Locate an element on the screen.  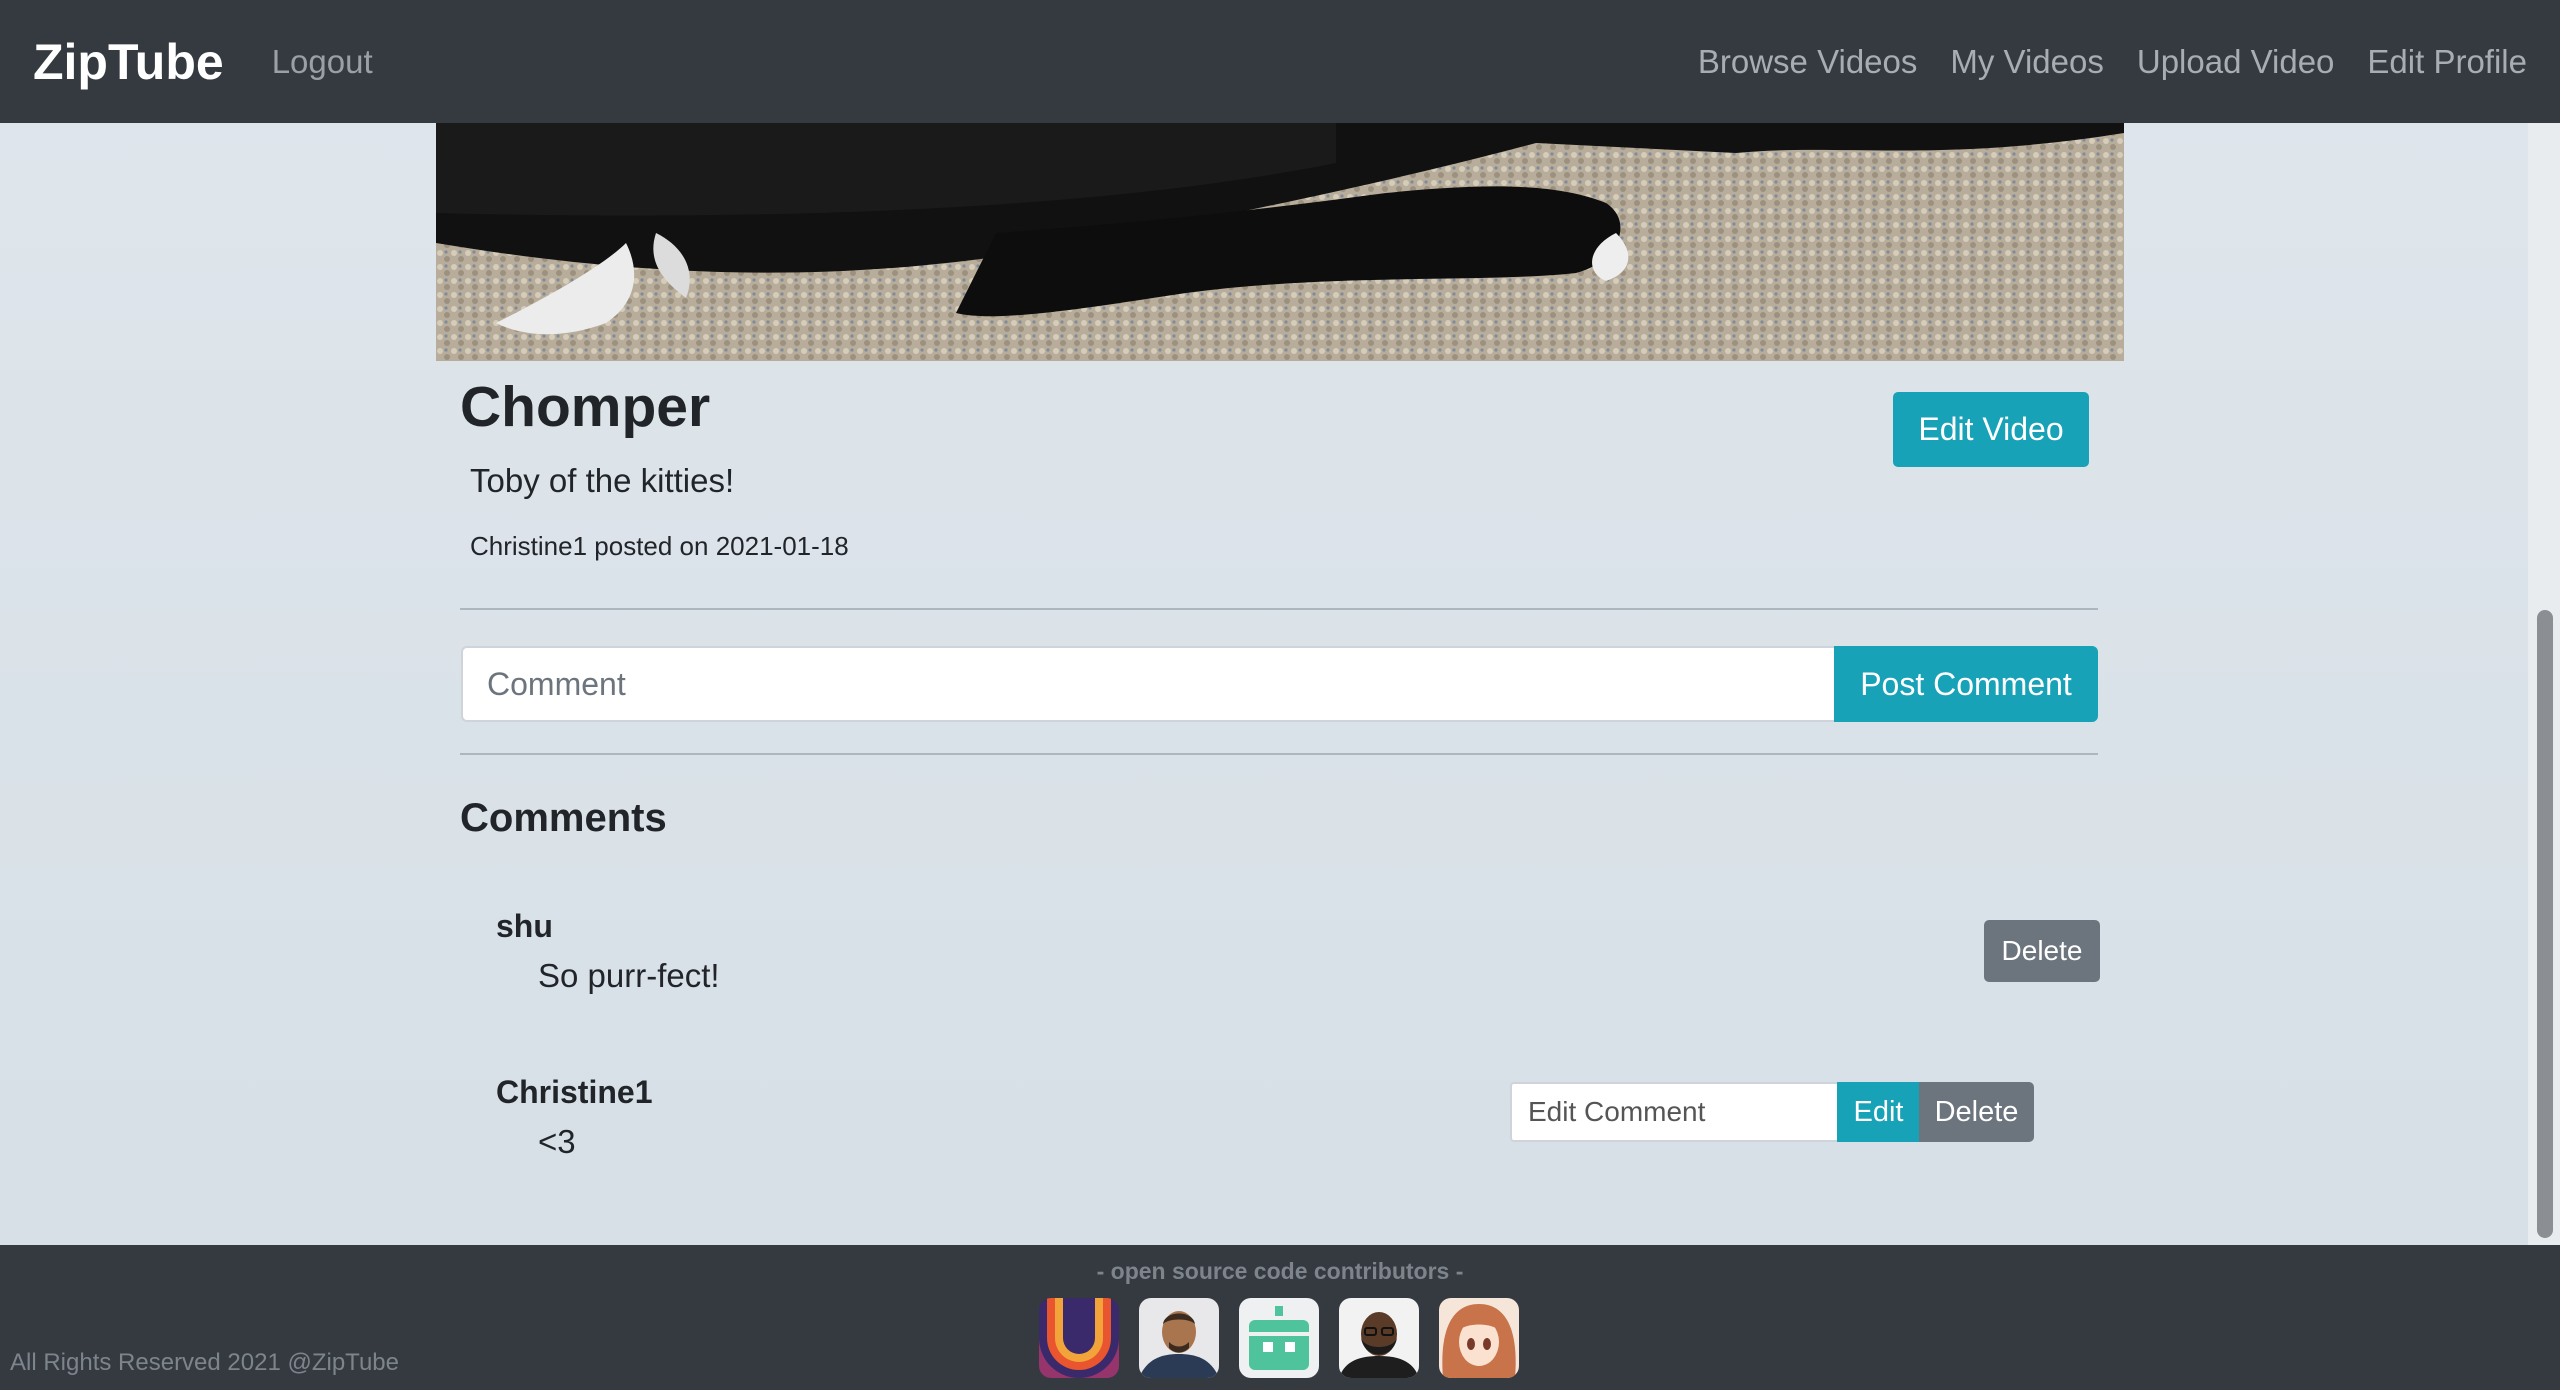
copyright-text: All Rights Reserved 2021 @ZipTube is located at coordinates (204, 1362).